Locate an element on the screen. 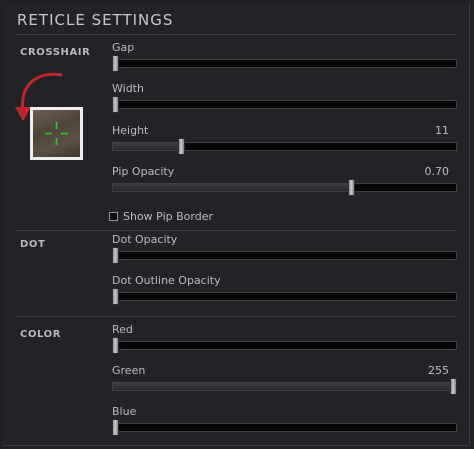 Image resolution: width=474 pixels, height=449 pixels. section-label-dot: DOT is located at coordinates (33, 244).